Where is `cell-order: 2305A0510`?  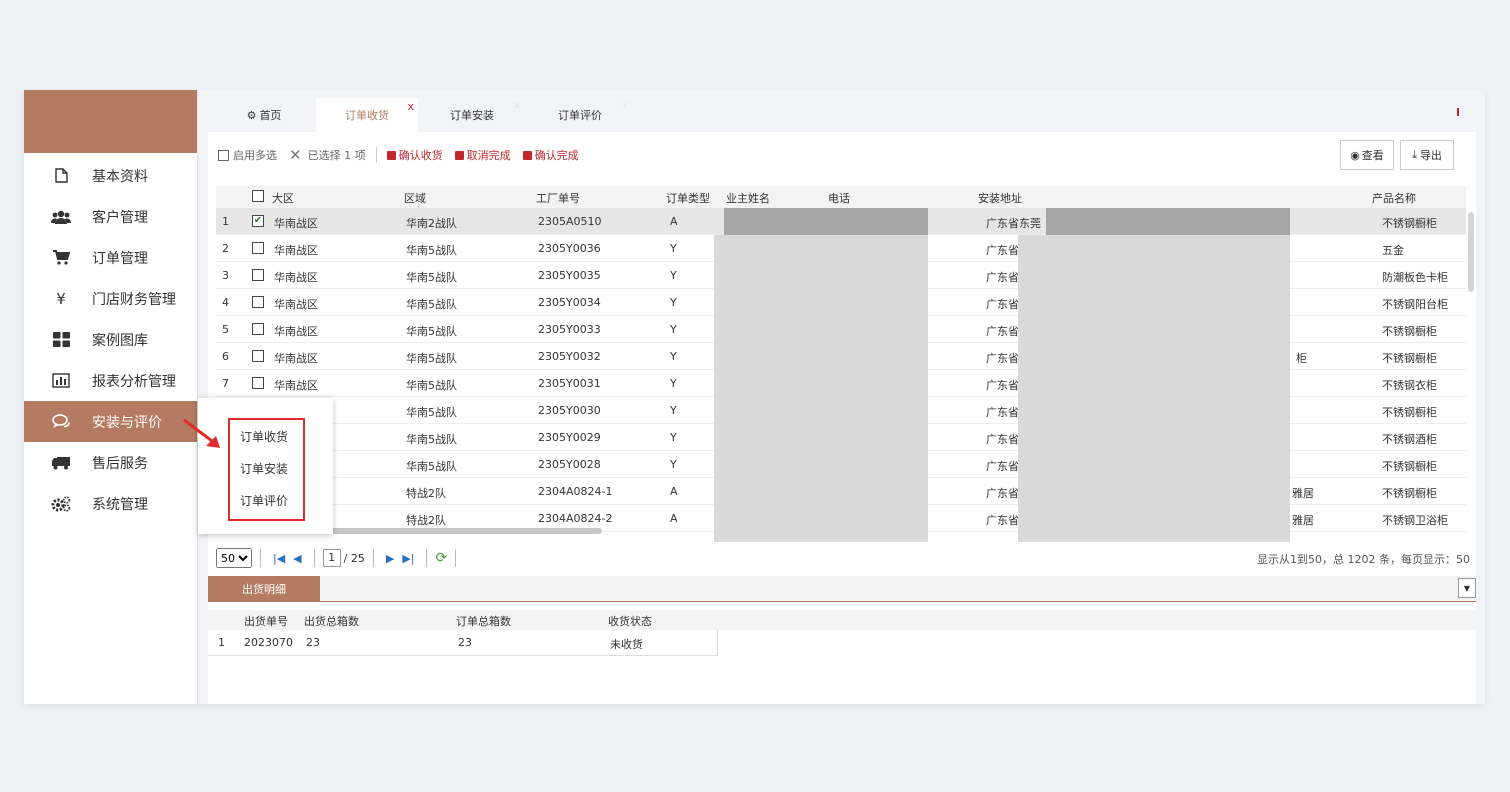 cell-order: 2305A0510 is located at coordinates (570, 221).